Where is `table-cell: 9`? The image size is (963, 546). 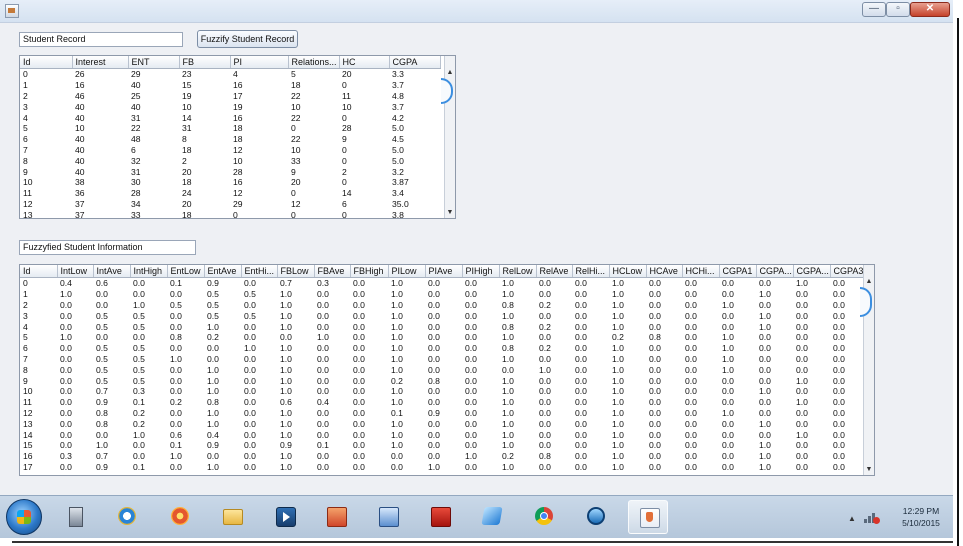
table-cell: 9 is located at coordinates (46, 171).